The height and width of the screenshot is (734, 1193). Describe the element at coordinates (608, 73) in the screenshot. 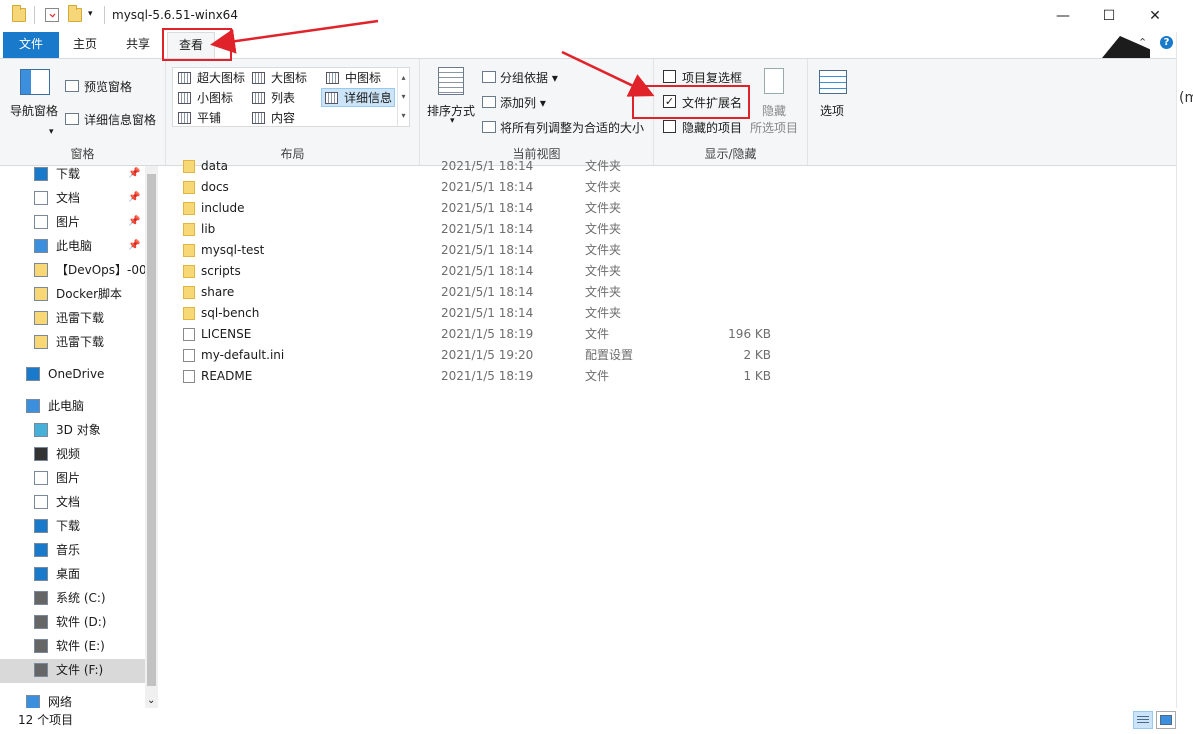

I see `arrow-to-file-extensions` at that location.